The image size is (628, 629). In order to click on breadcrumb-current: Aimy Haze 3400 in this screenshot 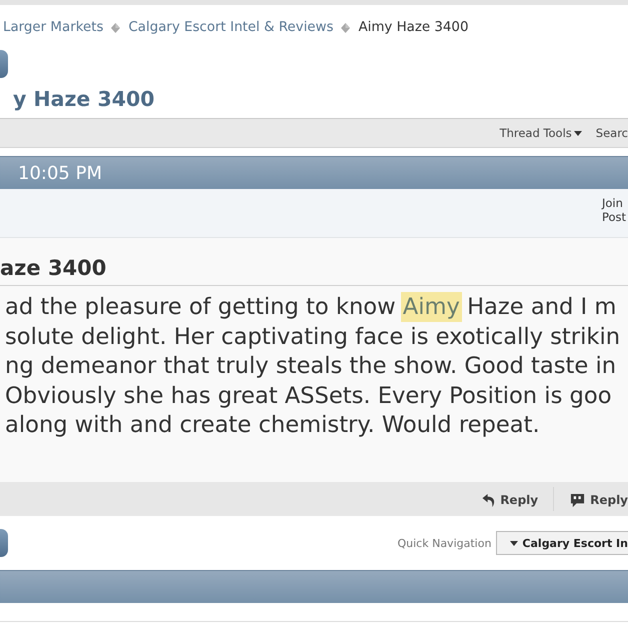, I will do `click(413, 27)`.